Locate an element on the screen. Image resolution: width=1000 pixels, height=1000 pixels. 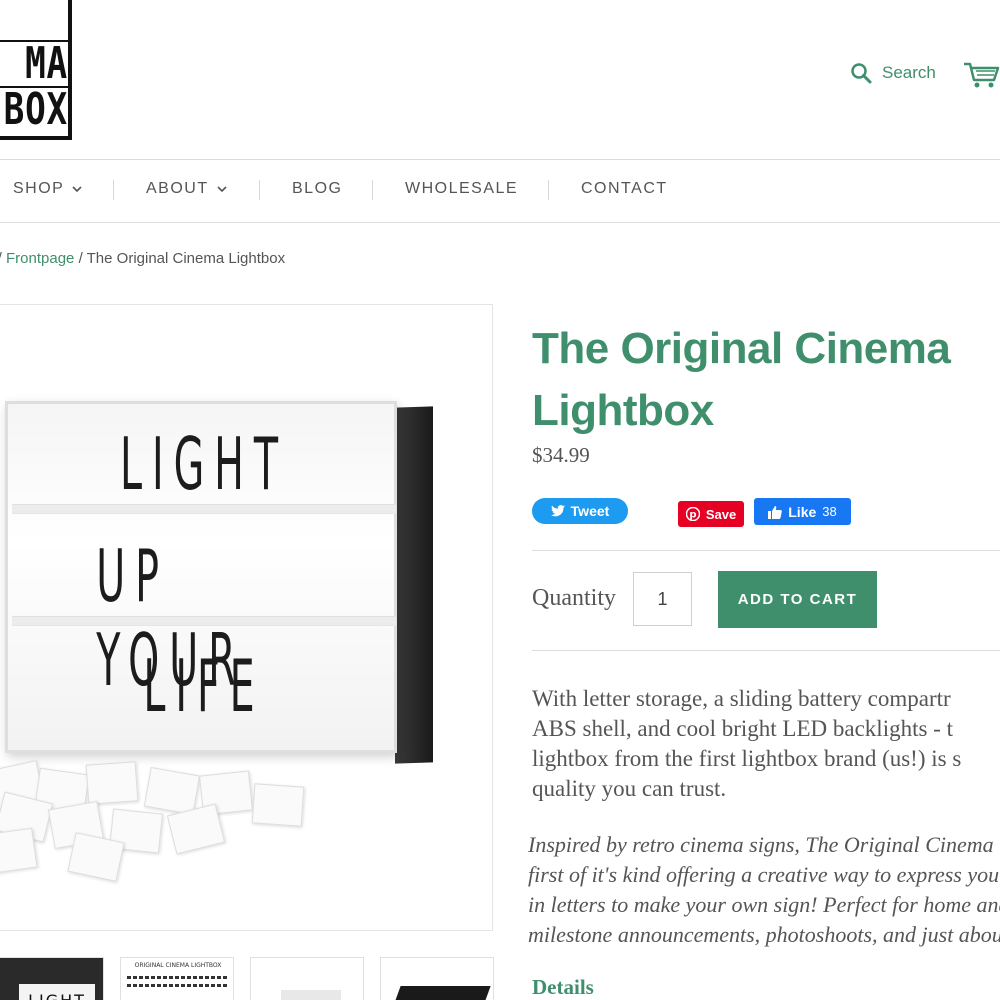
thumbnail-2: ORIGINAL CINEMA LIGHTBOX is located at coordinates (177, 978).